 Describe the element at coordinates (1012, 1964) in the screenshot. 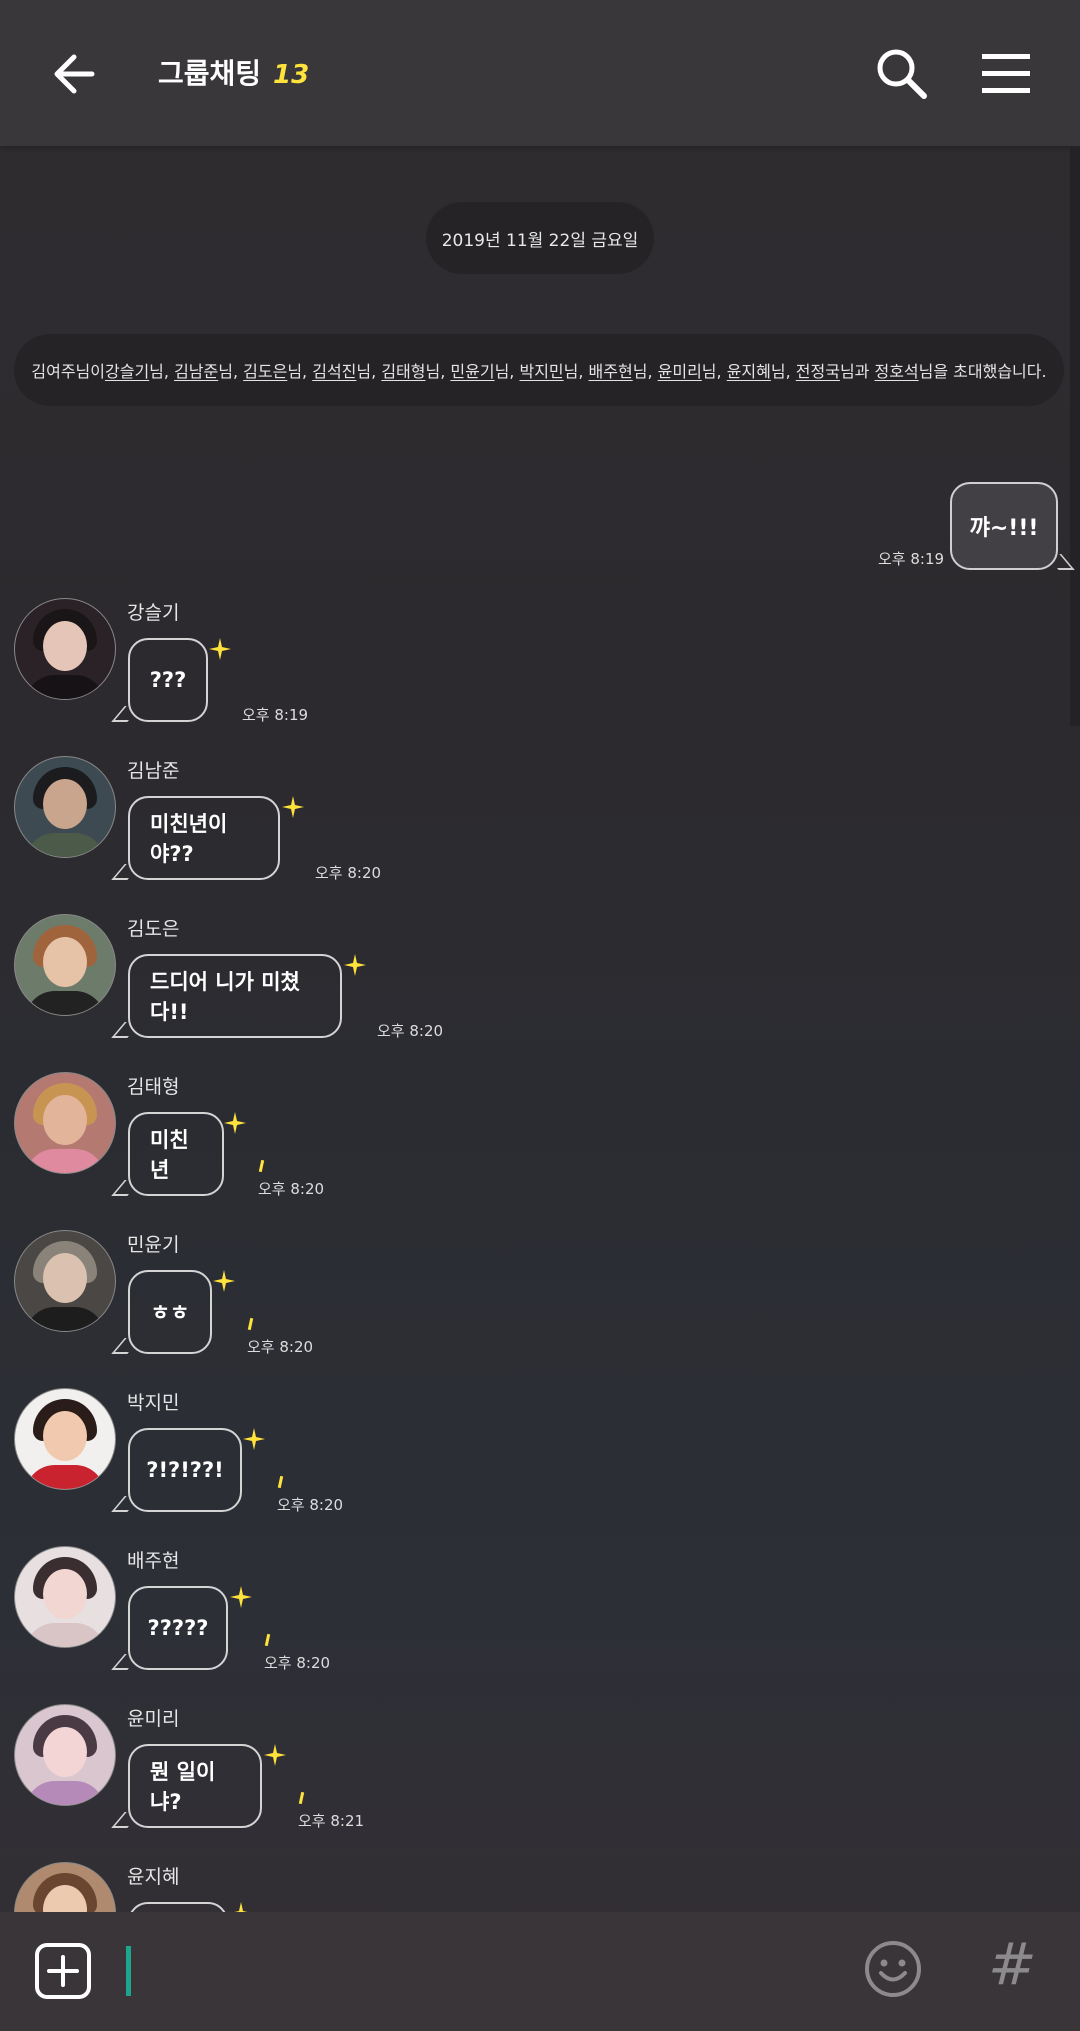

I see `hash-icon: #` at that location.